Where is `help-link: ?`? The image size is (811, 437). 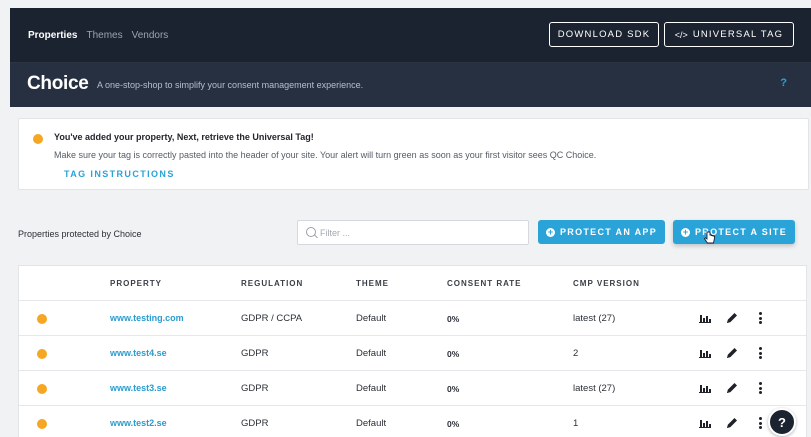
help-link: ? is located at coordinates (783, 83).